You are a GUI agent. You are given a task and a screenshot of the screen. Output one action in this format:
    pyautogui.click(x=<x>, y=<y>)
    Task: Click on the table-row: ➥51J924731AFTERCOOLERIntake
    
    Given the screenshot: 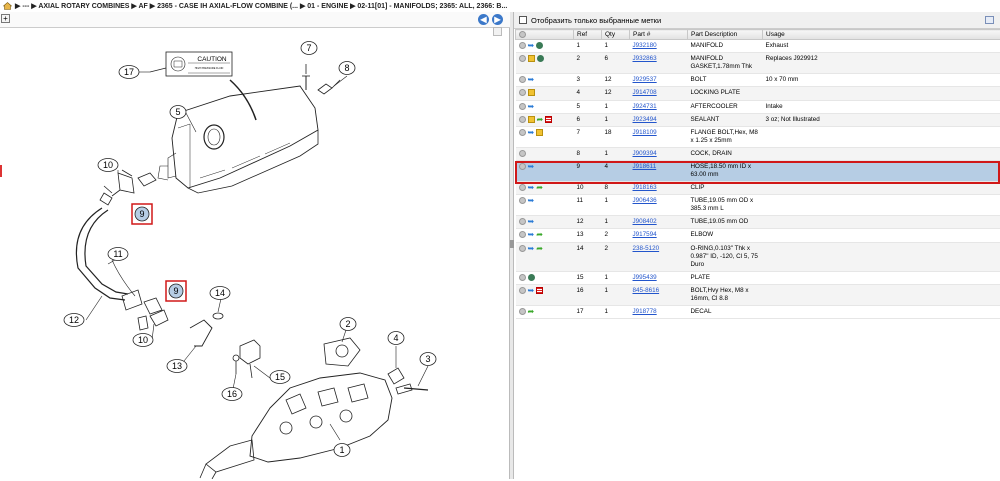 What is the action you would take?
    pyautogui.click(x=758, y=106)
    